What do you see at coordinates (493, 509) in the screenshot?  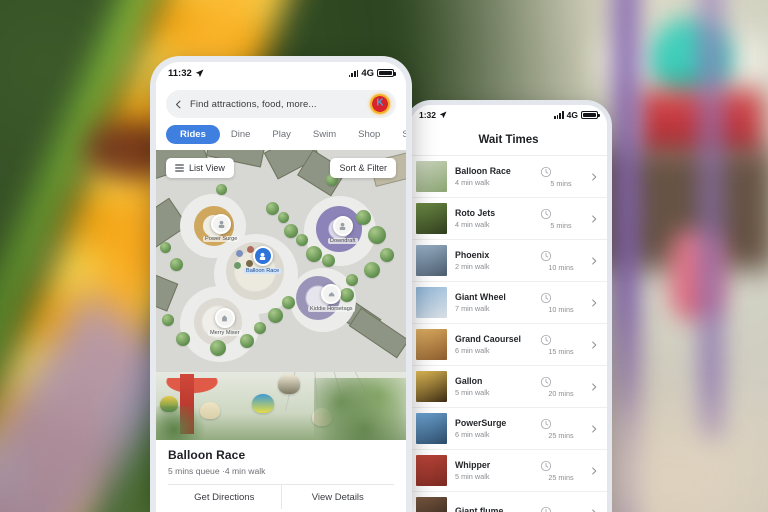 I see `attraction-text: Giant flume` at bounding box center [493, 509].